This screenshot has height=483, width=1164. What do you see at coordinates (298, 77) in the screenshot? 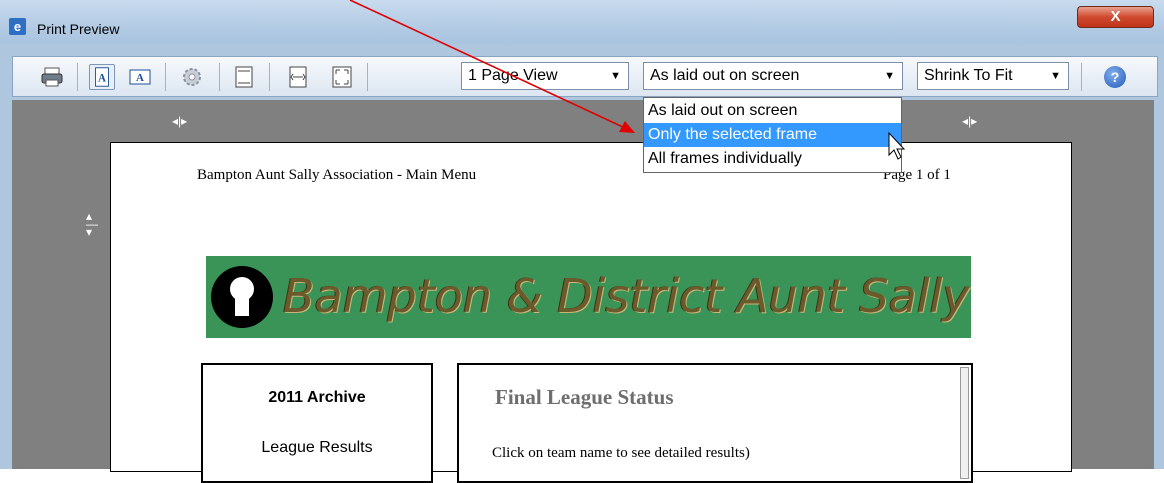
I see `full-width-icon` at bounding box center [298, 77].